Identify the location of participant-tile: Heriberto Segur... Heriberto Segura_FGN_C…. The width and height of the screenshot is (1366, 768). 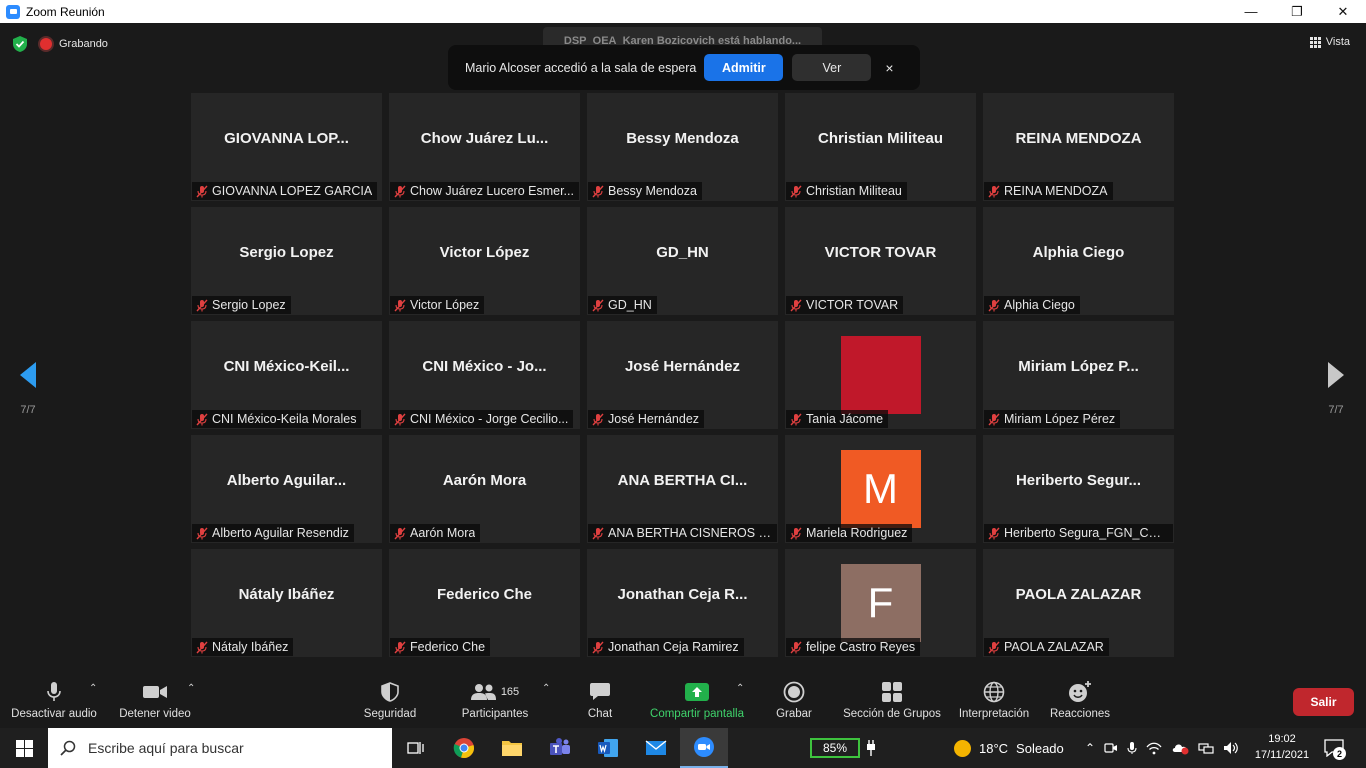
(1078, 489).